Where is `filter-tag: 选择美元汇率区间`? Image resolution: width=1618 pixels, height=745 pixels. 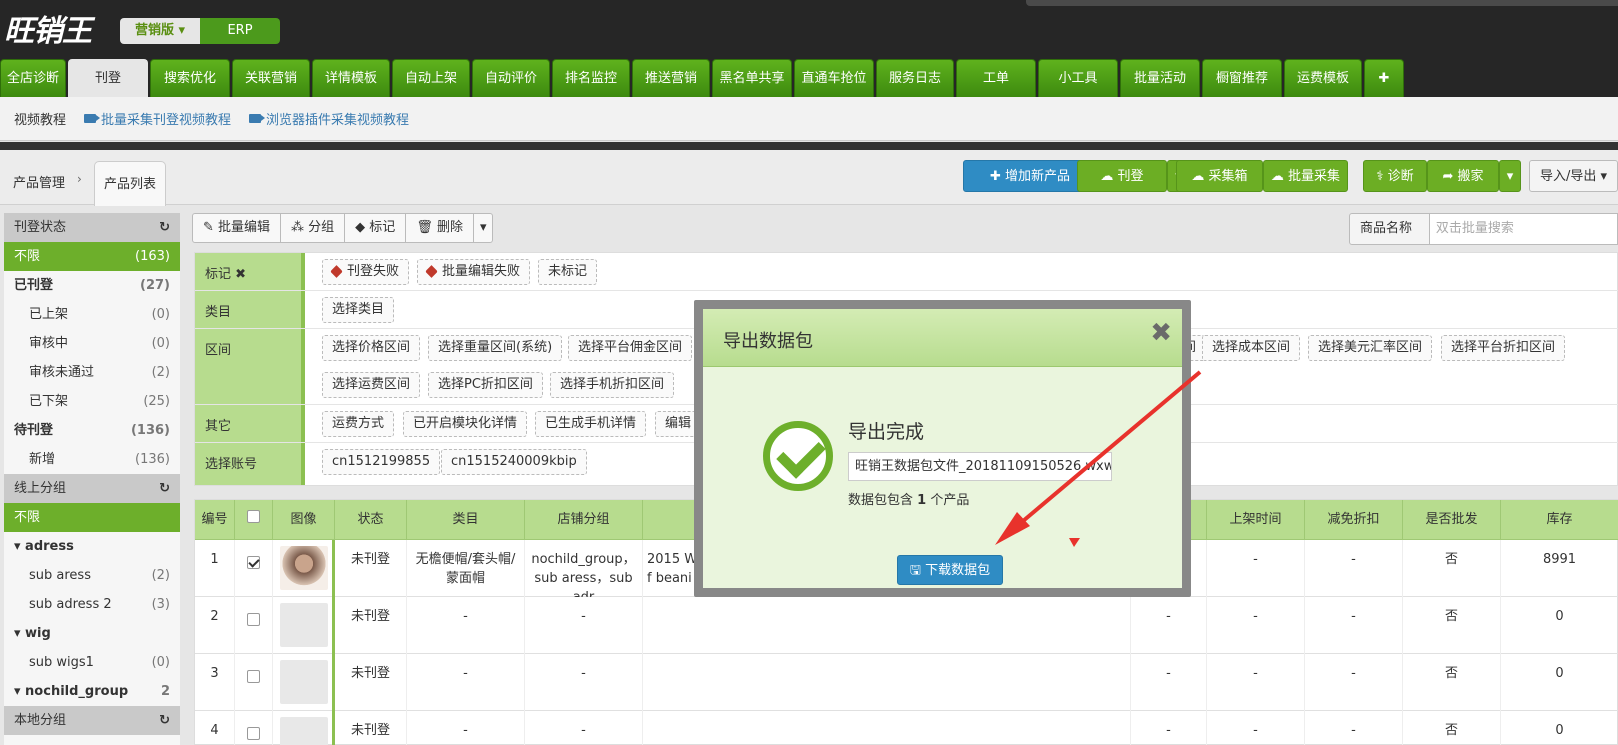 filter-tag: 选择美元汇率区间 is located at coordinates (1370, 348).